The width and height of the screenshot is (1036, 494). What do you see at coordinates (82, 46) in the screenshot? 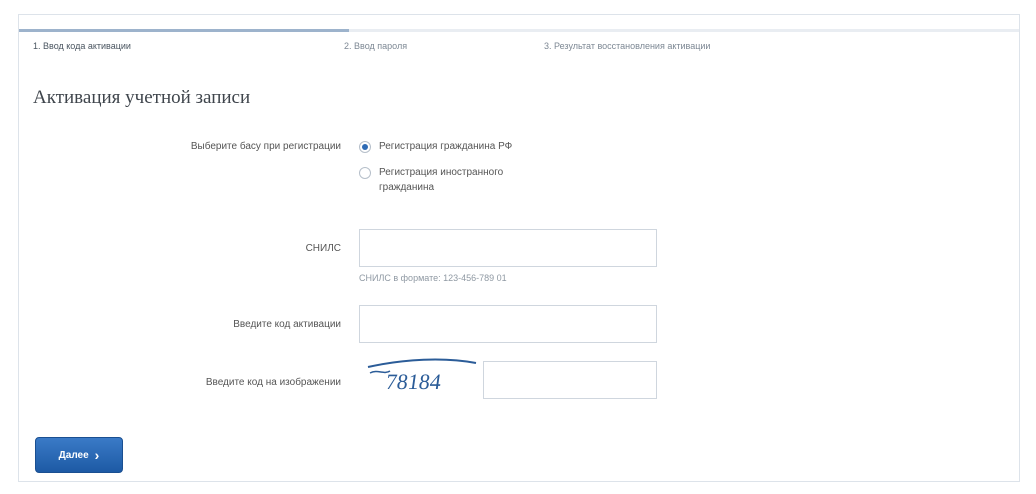
I see `step-1-label: 1. Ввод кода активации` at bounding box center [82, 46].